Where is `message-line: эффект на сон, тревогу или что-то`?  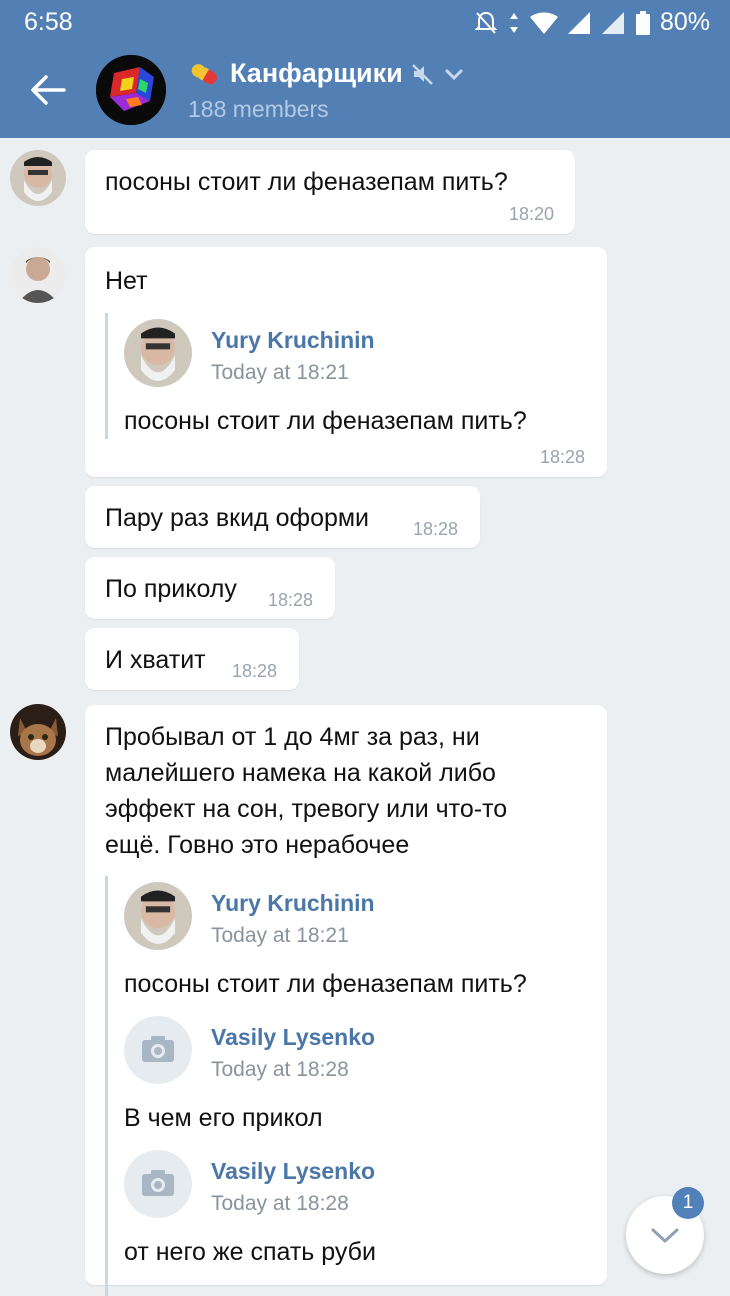 message-line: эффект на сон, тревогу или что-то is located at coordinates (306, 809).